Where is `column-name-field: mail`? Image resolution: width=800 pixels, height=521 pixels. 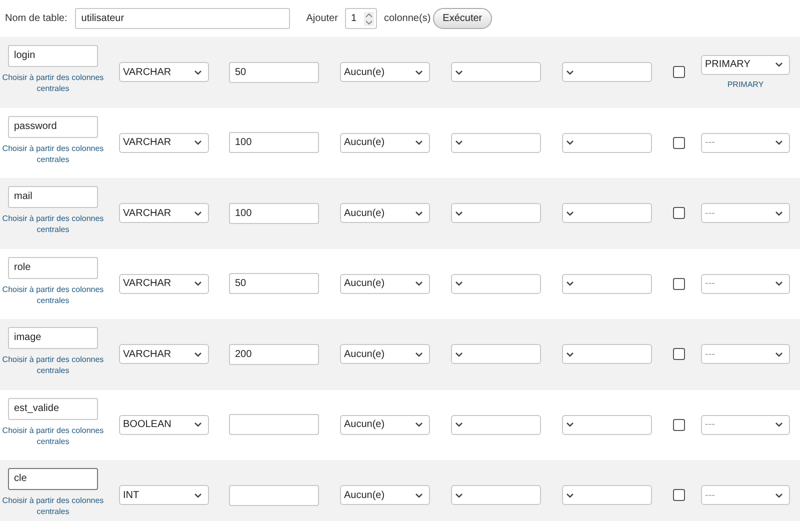 column-name-field: mail is located at coordinates (53, 197).